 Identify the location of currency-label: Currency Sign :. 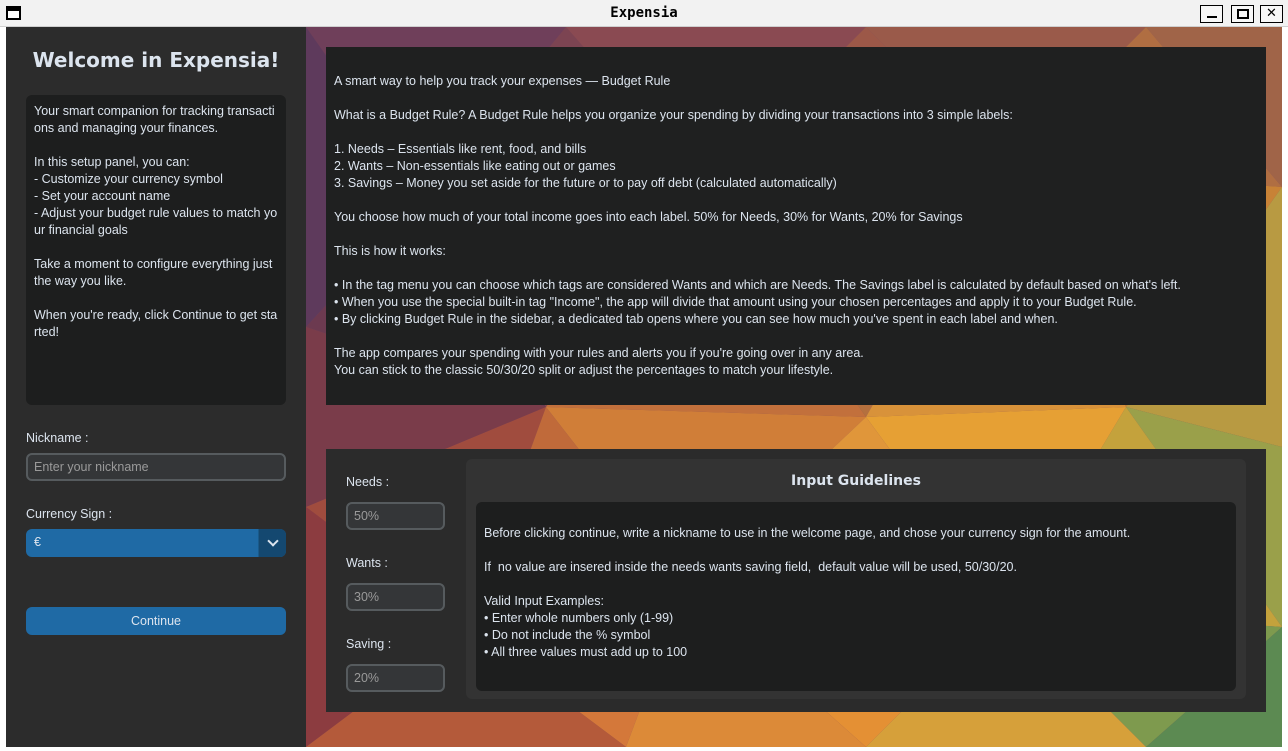
(69, 514).